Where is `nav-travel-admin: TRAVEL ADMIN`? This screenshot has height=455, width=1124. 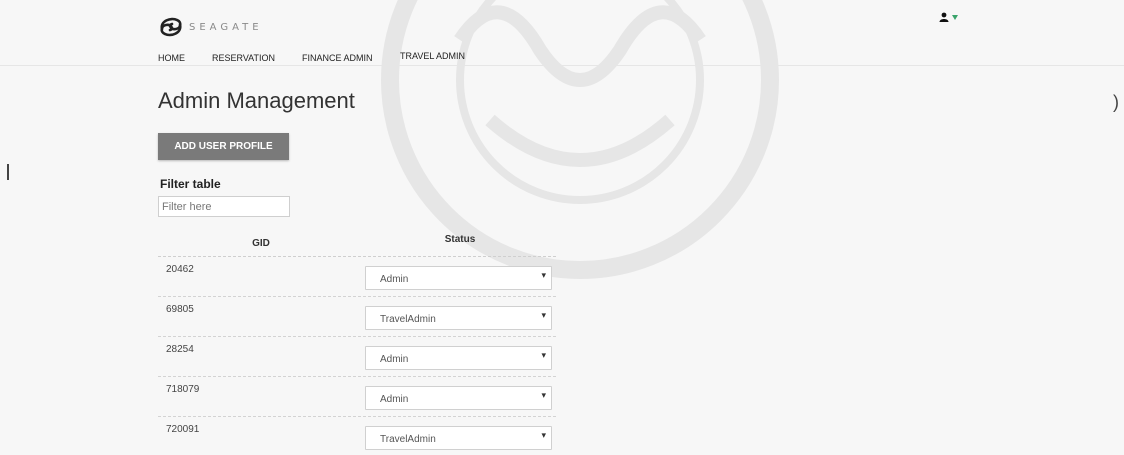
nav-travel-admin: TRAVEL ADMIN is located at coordinates (432, 56).